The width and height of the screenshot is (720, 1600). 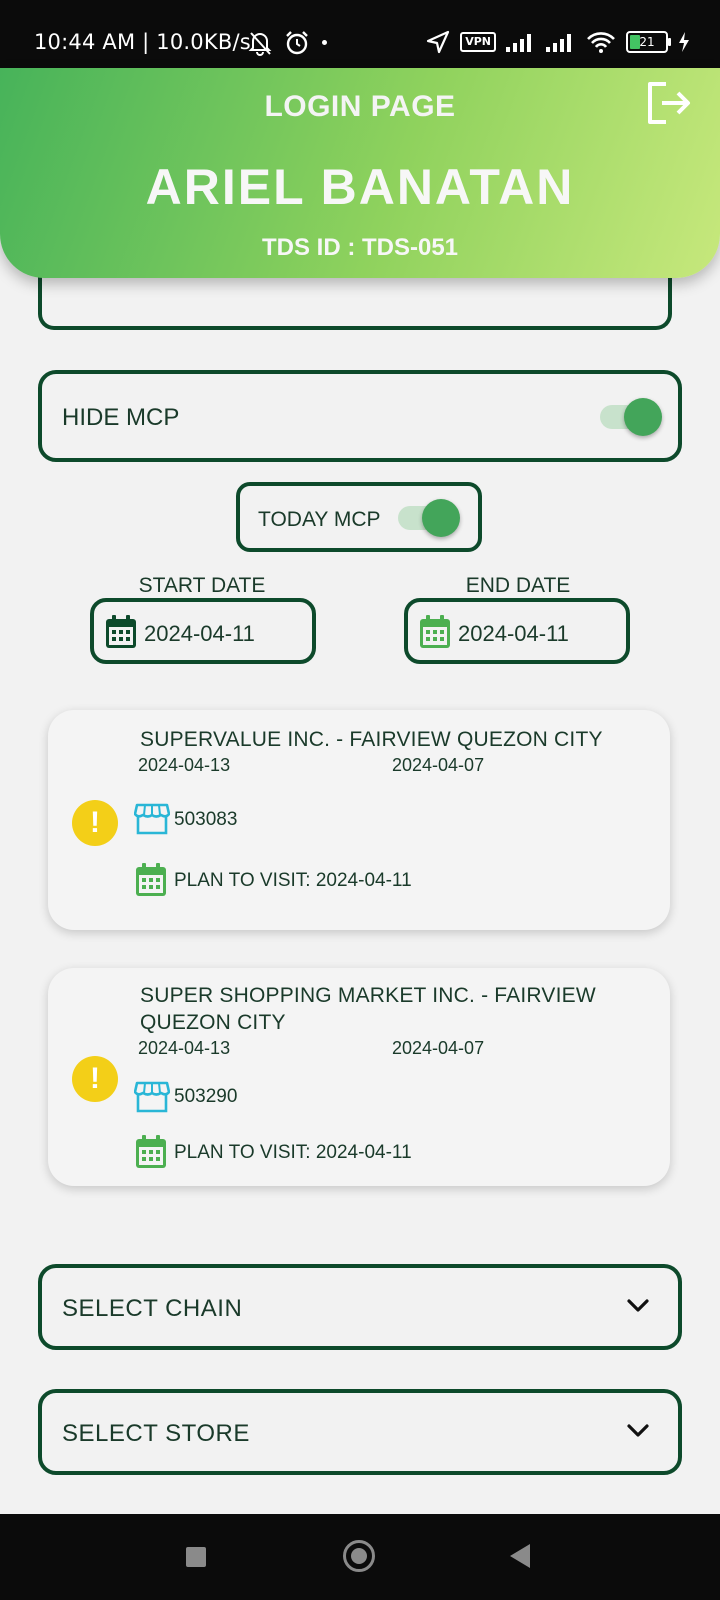 I want to click on status-time: 10:44 AM | 10.0KB/s, so click(x=142, y=42).